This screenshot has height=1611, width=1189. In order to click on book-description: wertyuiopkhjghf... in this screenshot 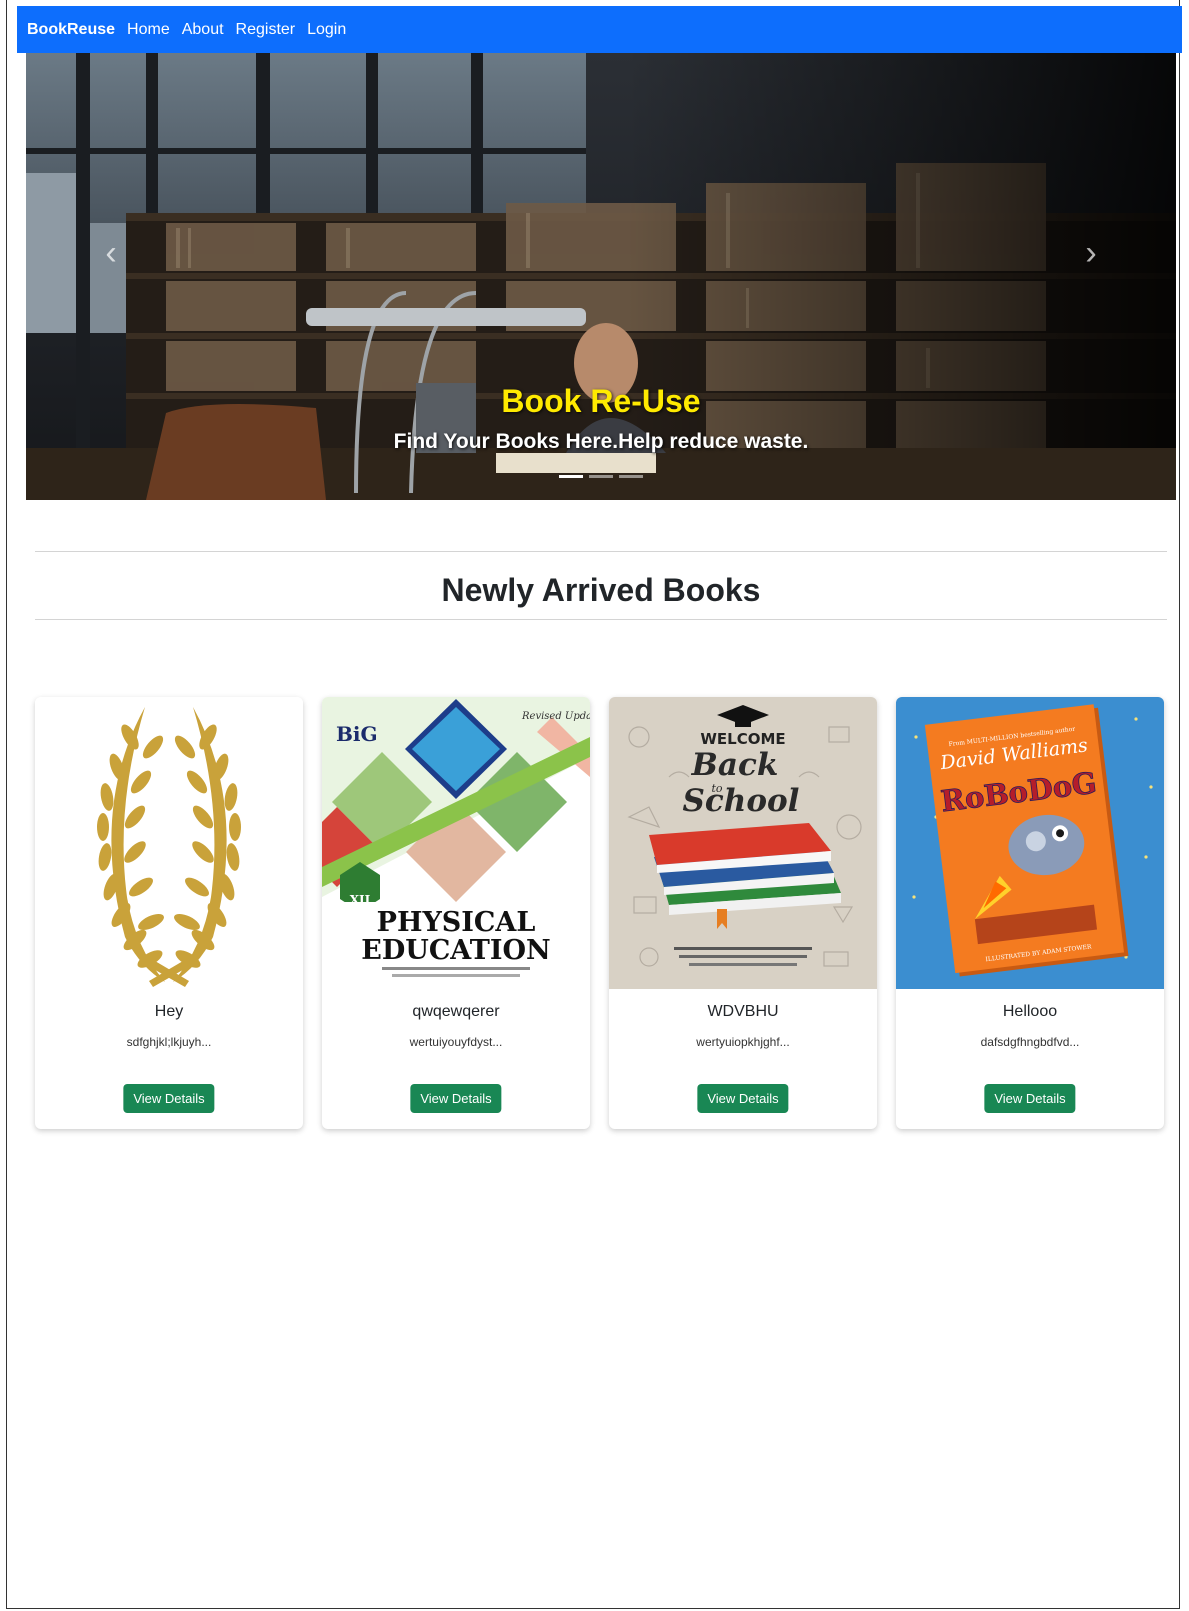, I will do `click(743, 1042)`.